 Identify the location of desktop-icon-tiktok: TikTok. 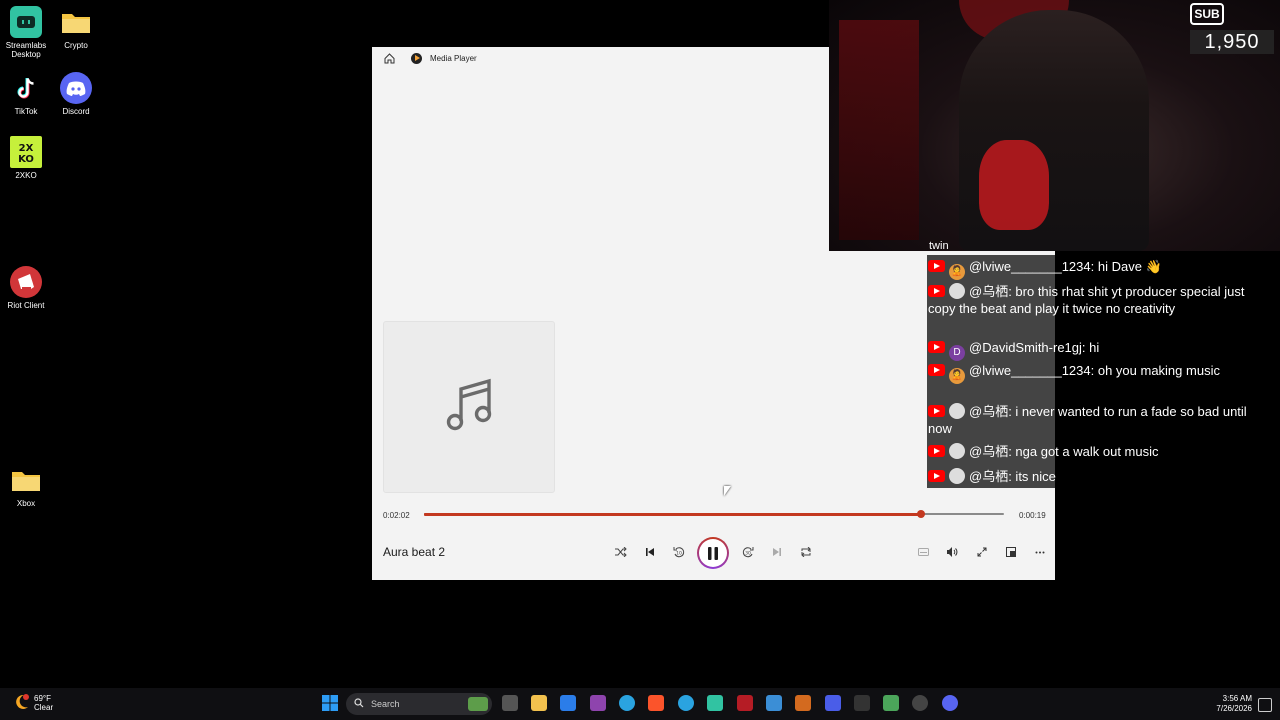
(26, 94).